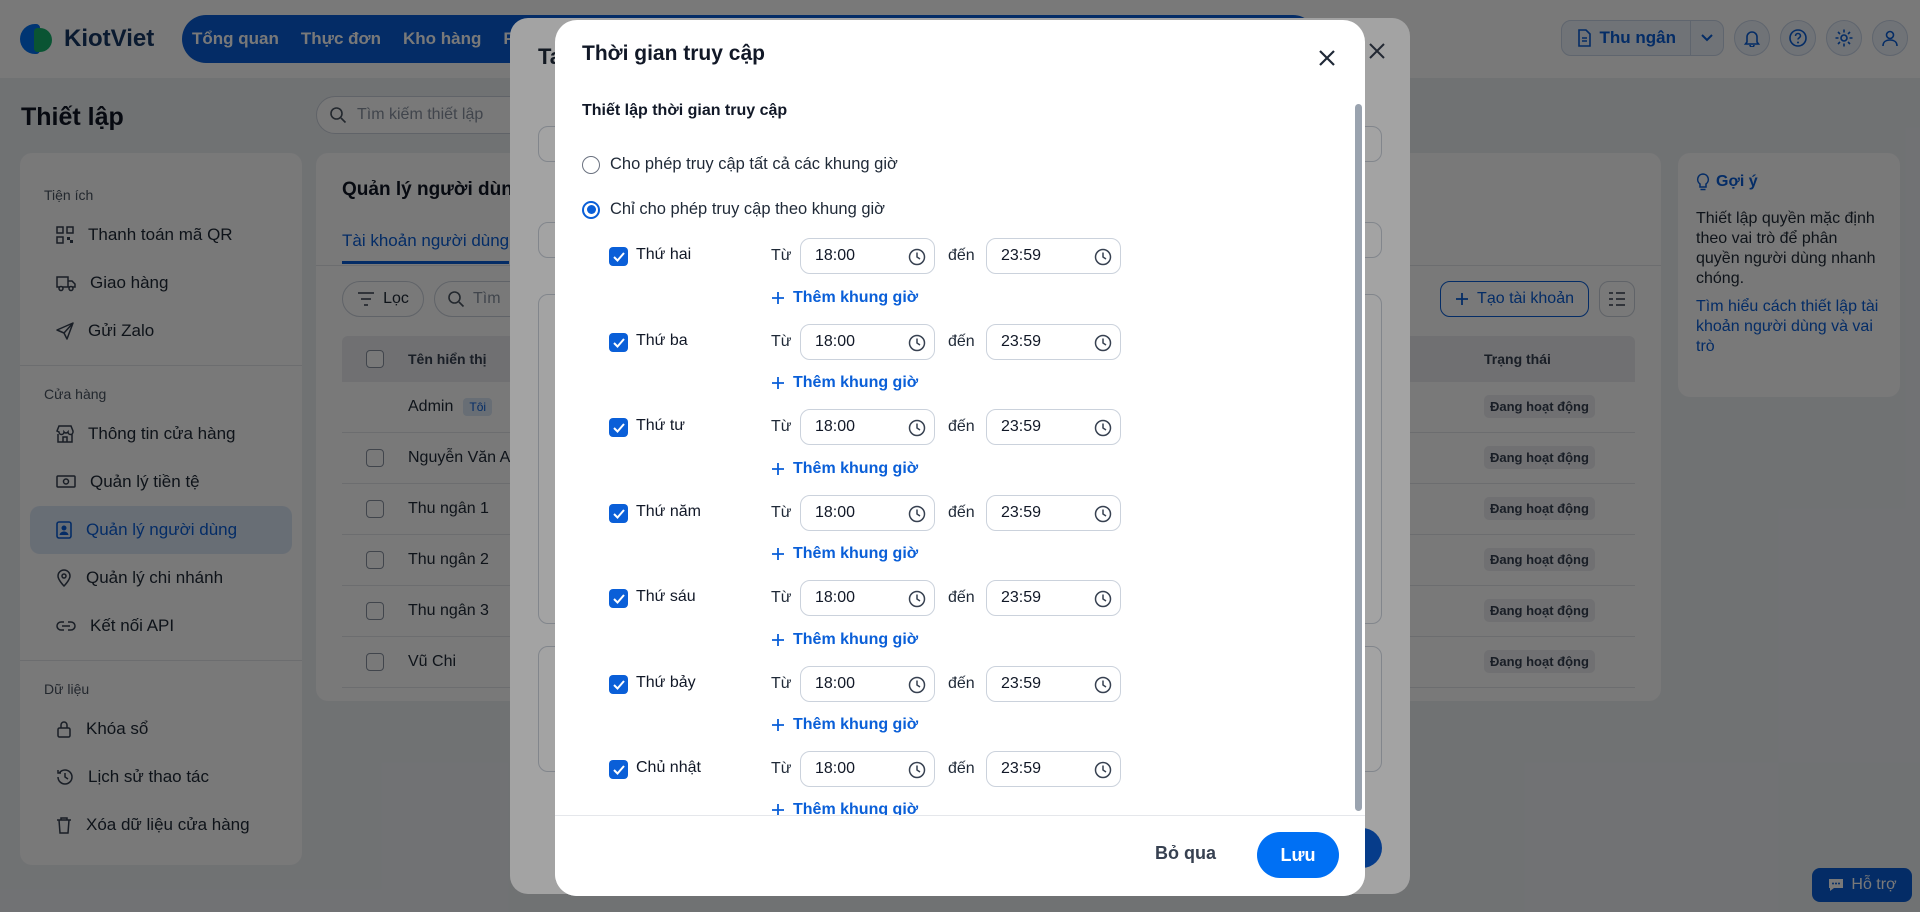 This screenshot has height=912, width=1920. What do you see at coordinates (733, 209) in the screenshot?
I see `radio-limited-hours: Chỉ cho phép truy cập theo khung giờ` at bounding box center [733, 209].